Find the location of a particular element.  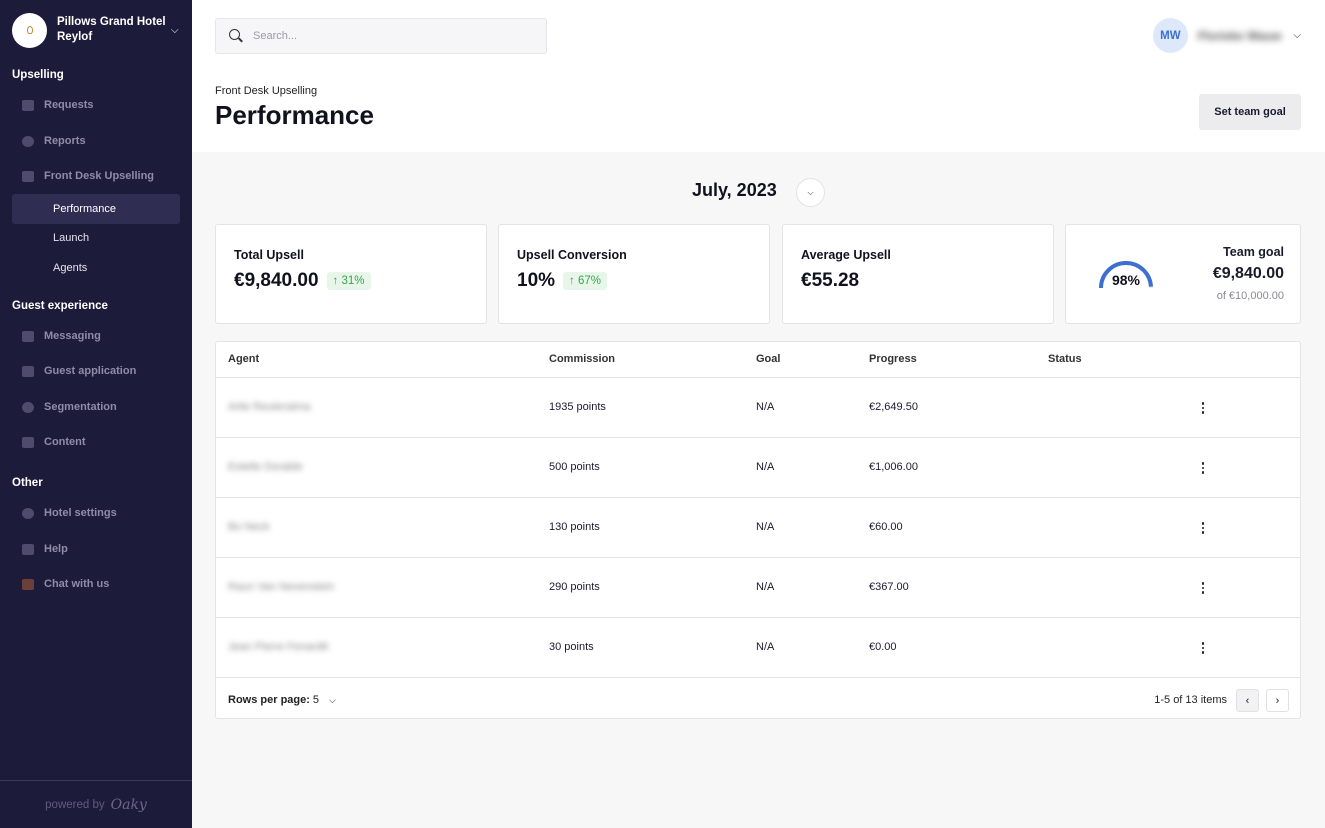

table-row: Bo Neck 130 points N/A €60.00 is located at coordinates (758, 528).